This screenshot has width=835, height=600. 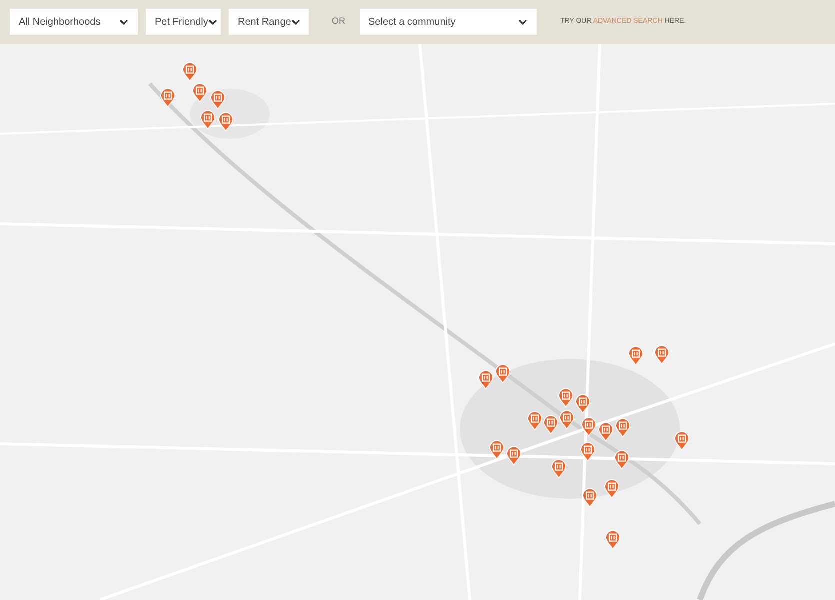 What do you see at coordinates (74, 22) in the screenshot?
I see `filter-dropdown: All Neighborhoods` at bounding box center [74, 22].